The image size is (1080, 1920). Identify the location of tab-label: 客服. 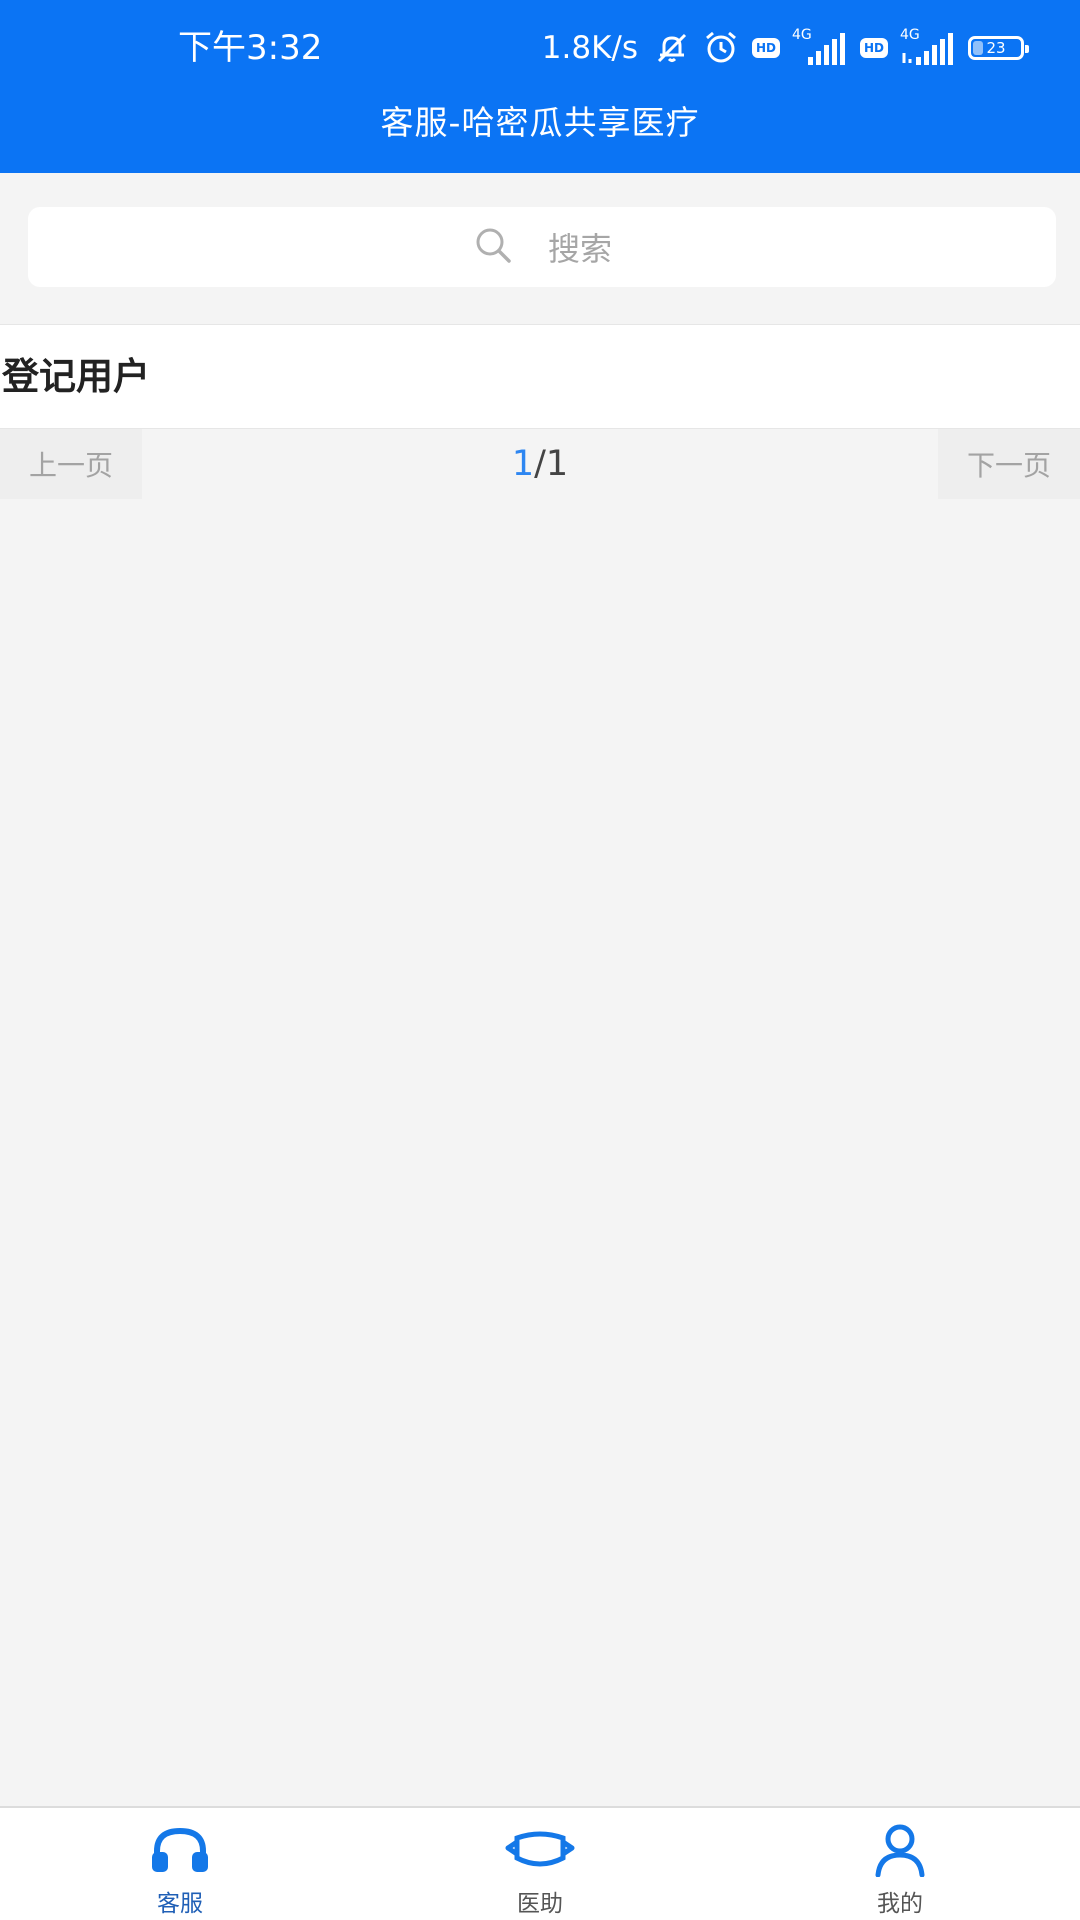
(180, 1904).